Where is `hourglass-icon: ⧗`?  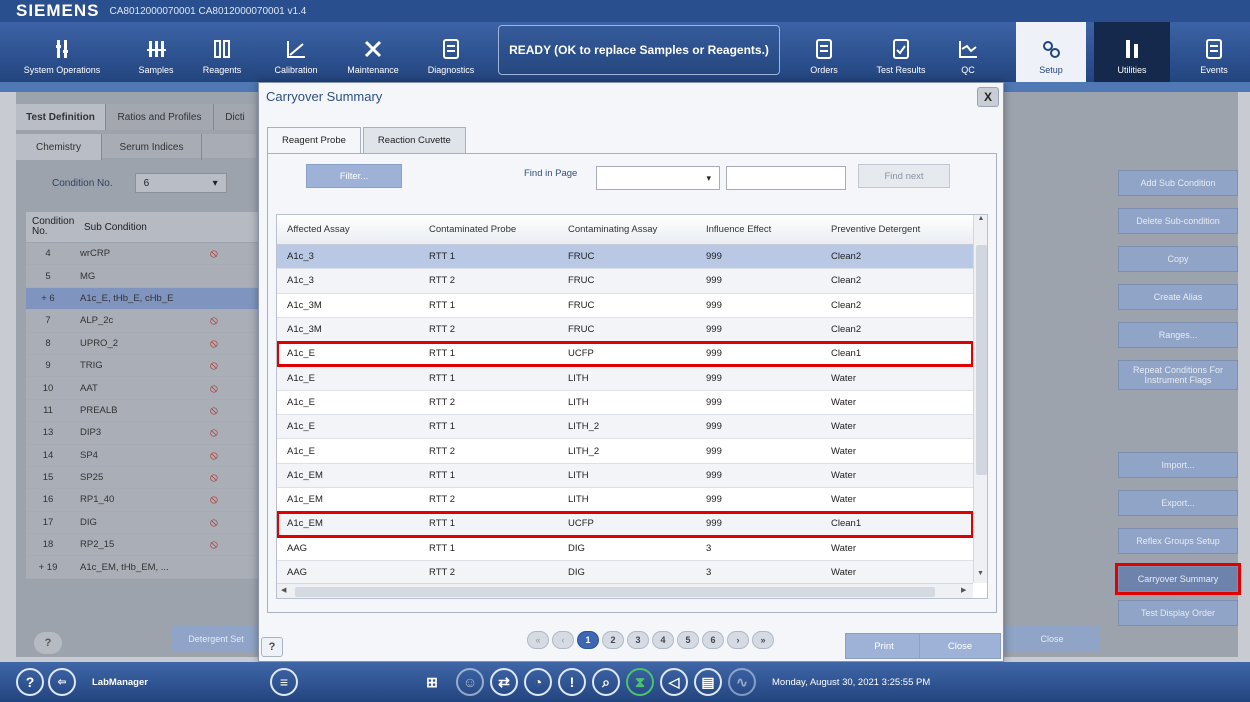
hourglass-icon: ⧗ is located at coordinates (640, 682).